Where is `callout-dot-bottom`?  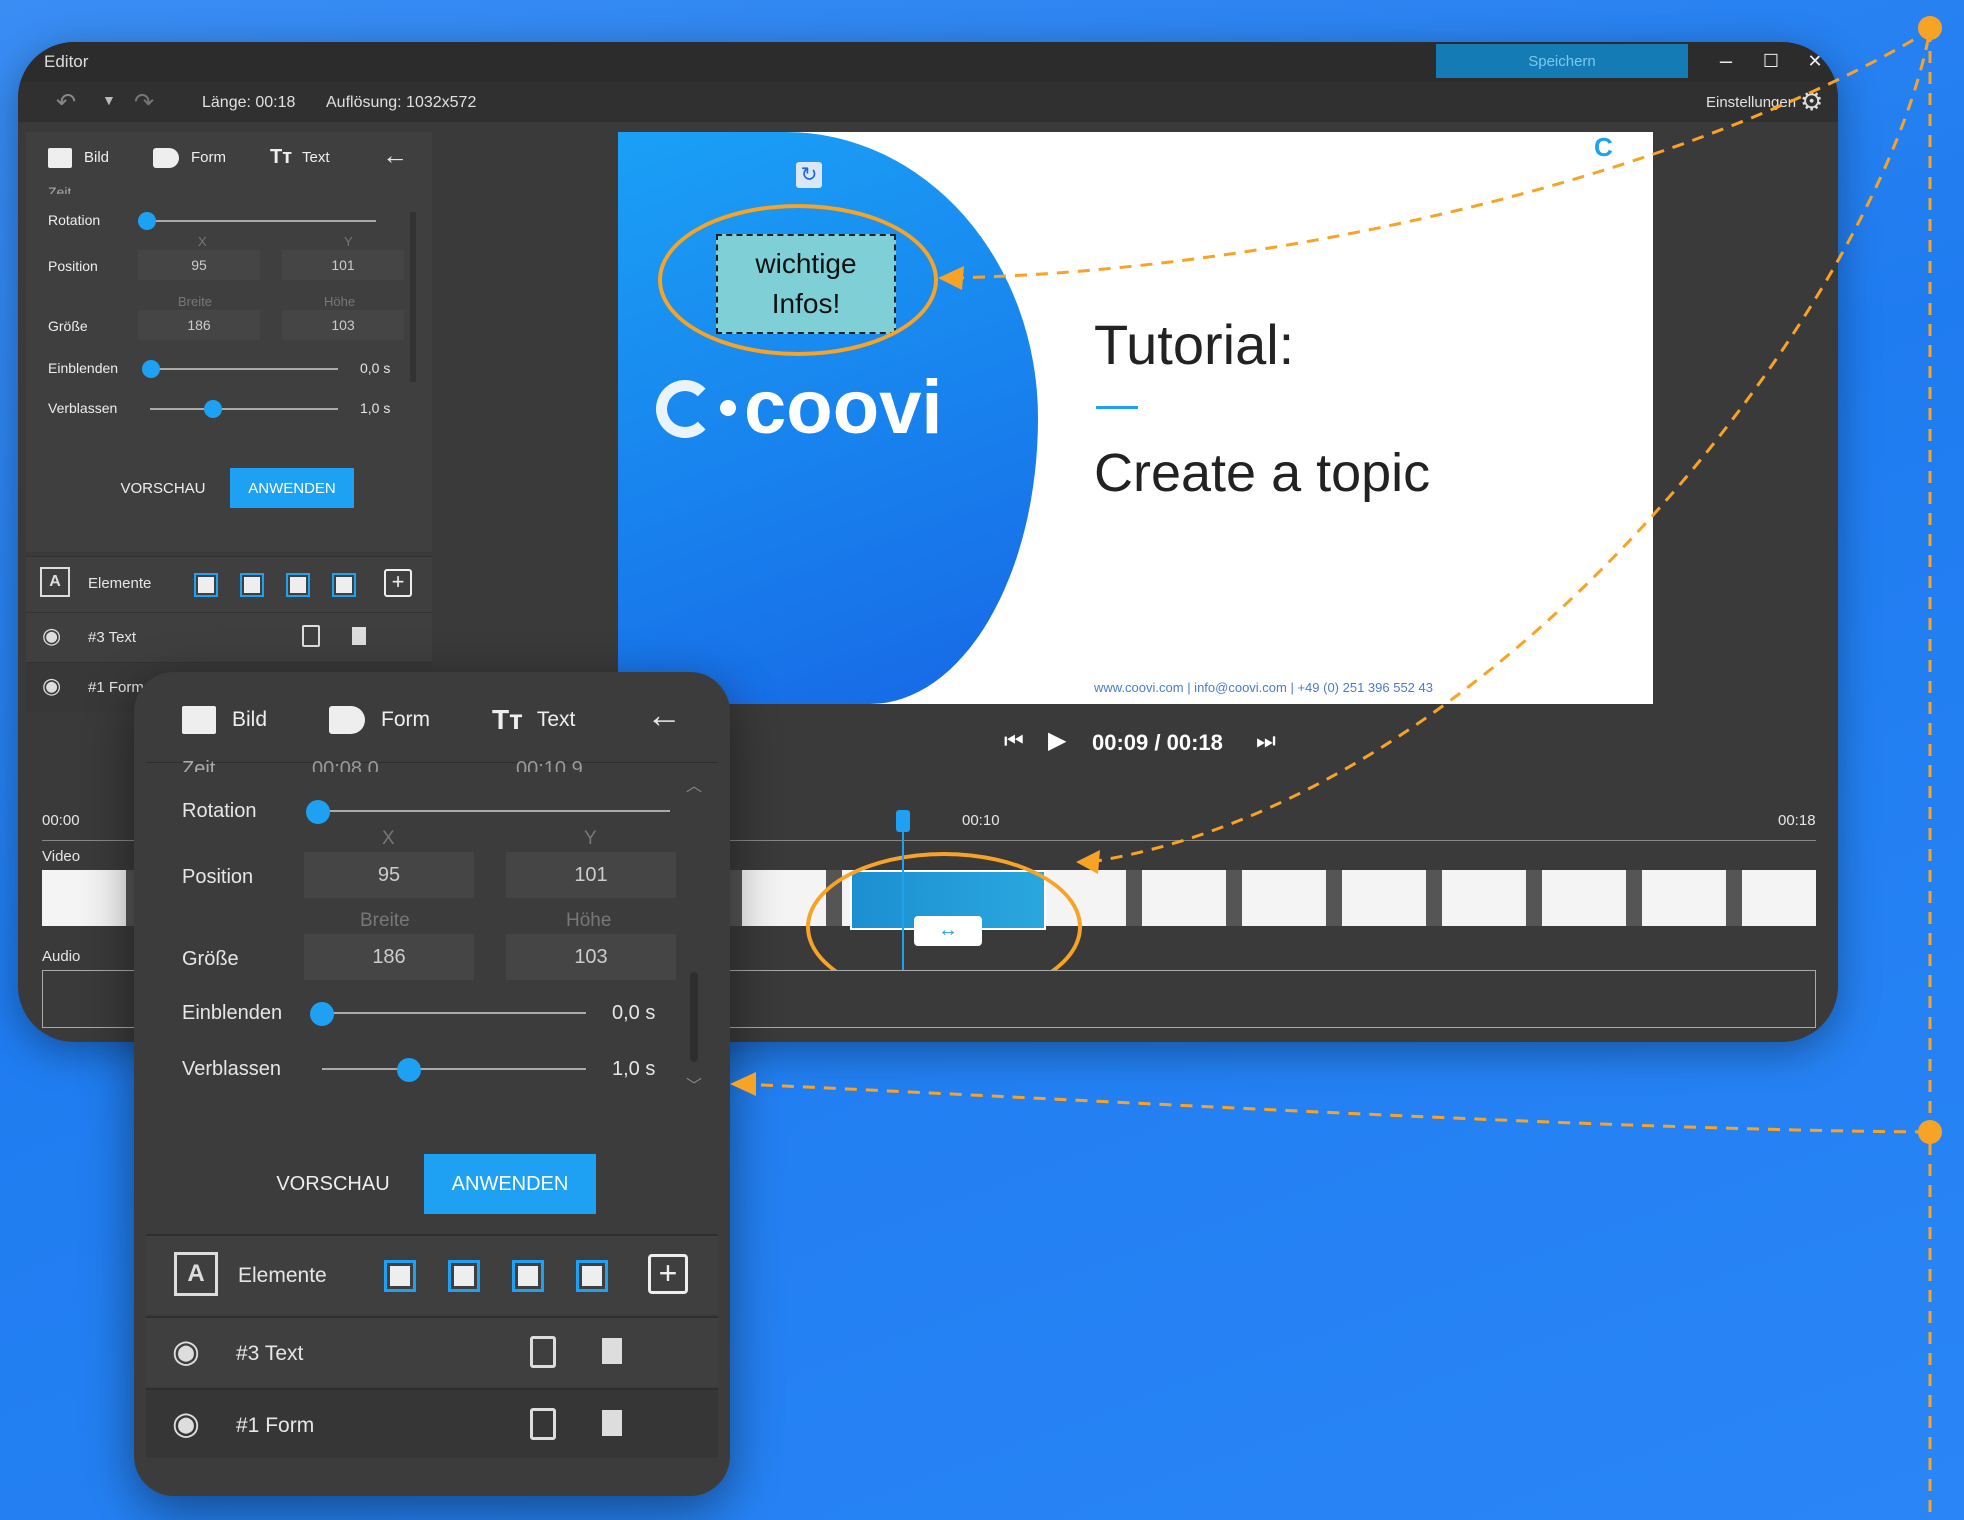 callout-dot-bottom is located at coordinates (1930, 1132).